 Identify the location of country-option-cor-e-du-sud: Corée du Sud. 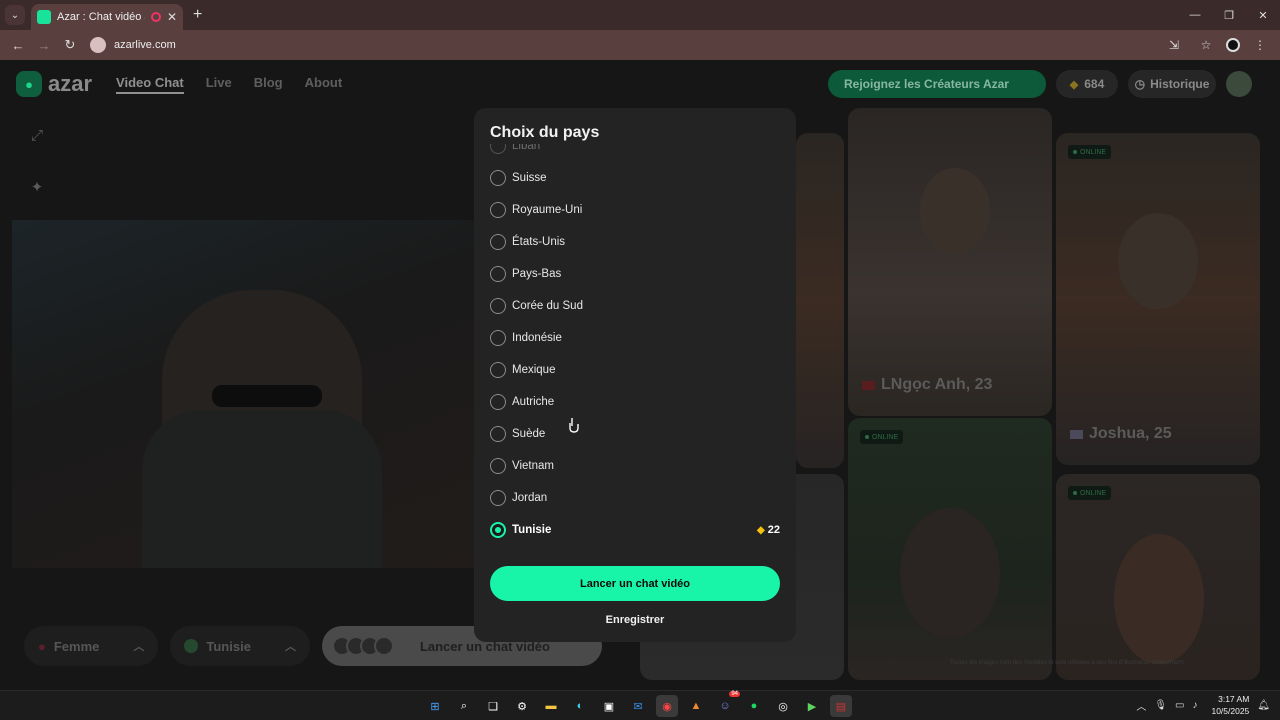
(635, 306).